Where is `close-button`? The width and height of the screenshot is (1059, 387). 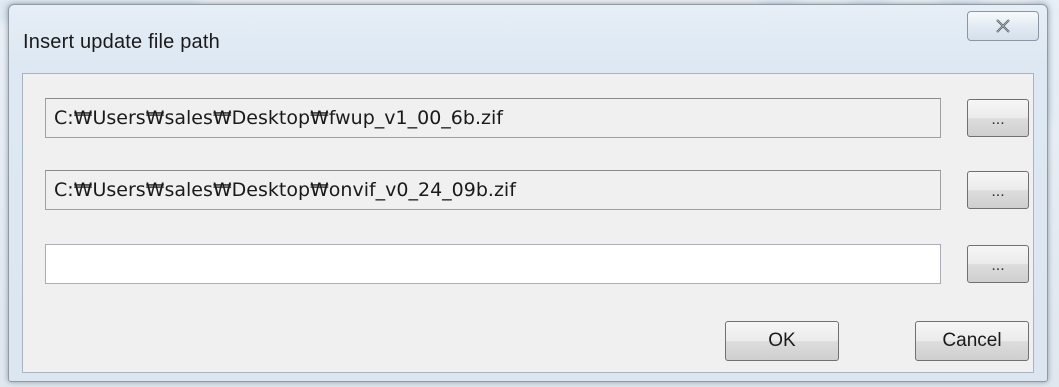
close-button is located at coordinates (1003, 26).